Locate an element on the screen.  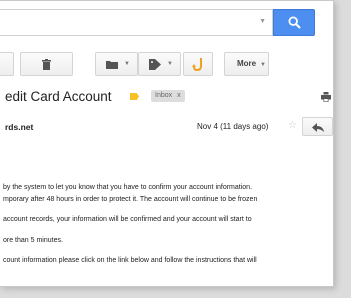
move-caret-icon: ▼ is located at coordinates (127, 64).